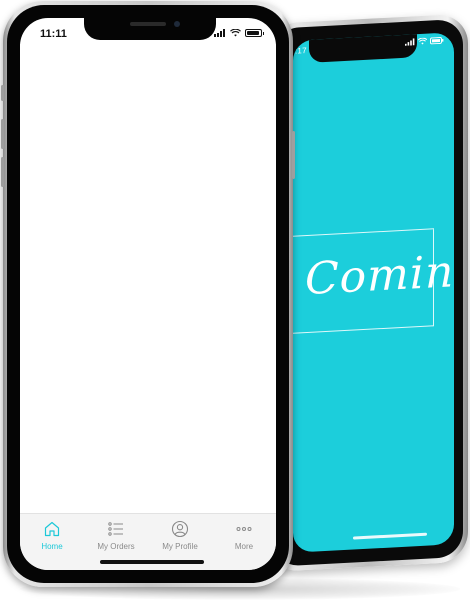 The height and width of the screenshot is (604, 470). I want to click on tab-more-label: More, so click(244, 546).